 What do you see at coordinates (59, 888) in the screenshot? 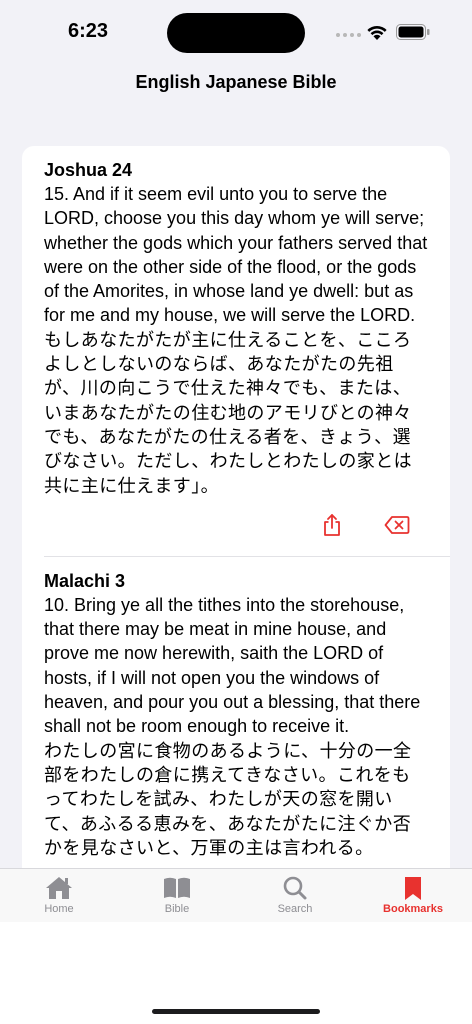
I see `home-icon` at bounding box center [59, 888].